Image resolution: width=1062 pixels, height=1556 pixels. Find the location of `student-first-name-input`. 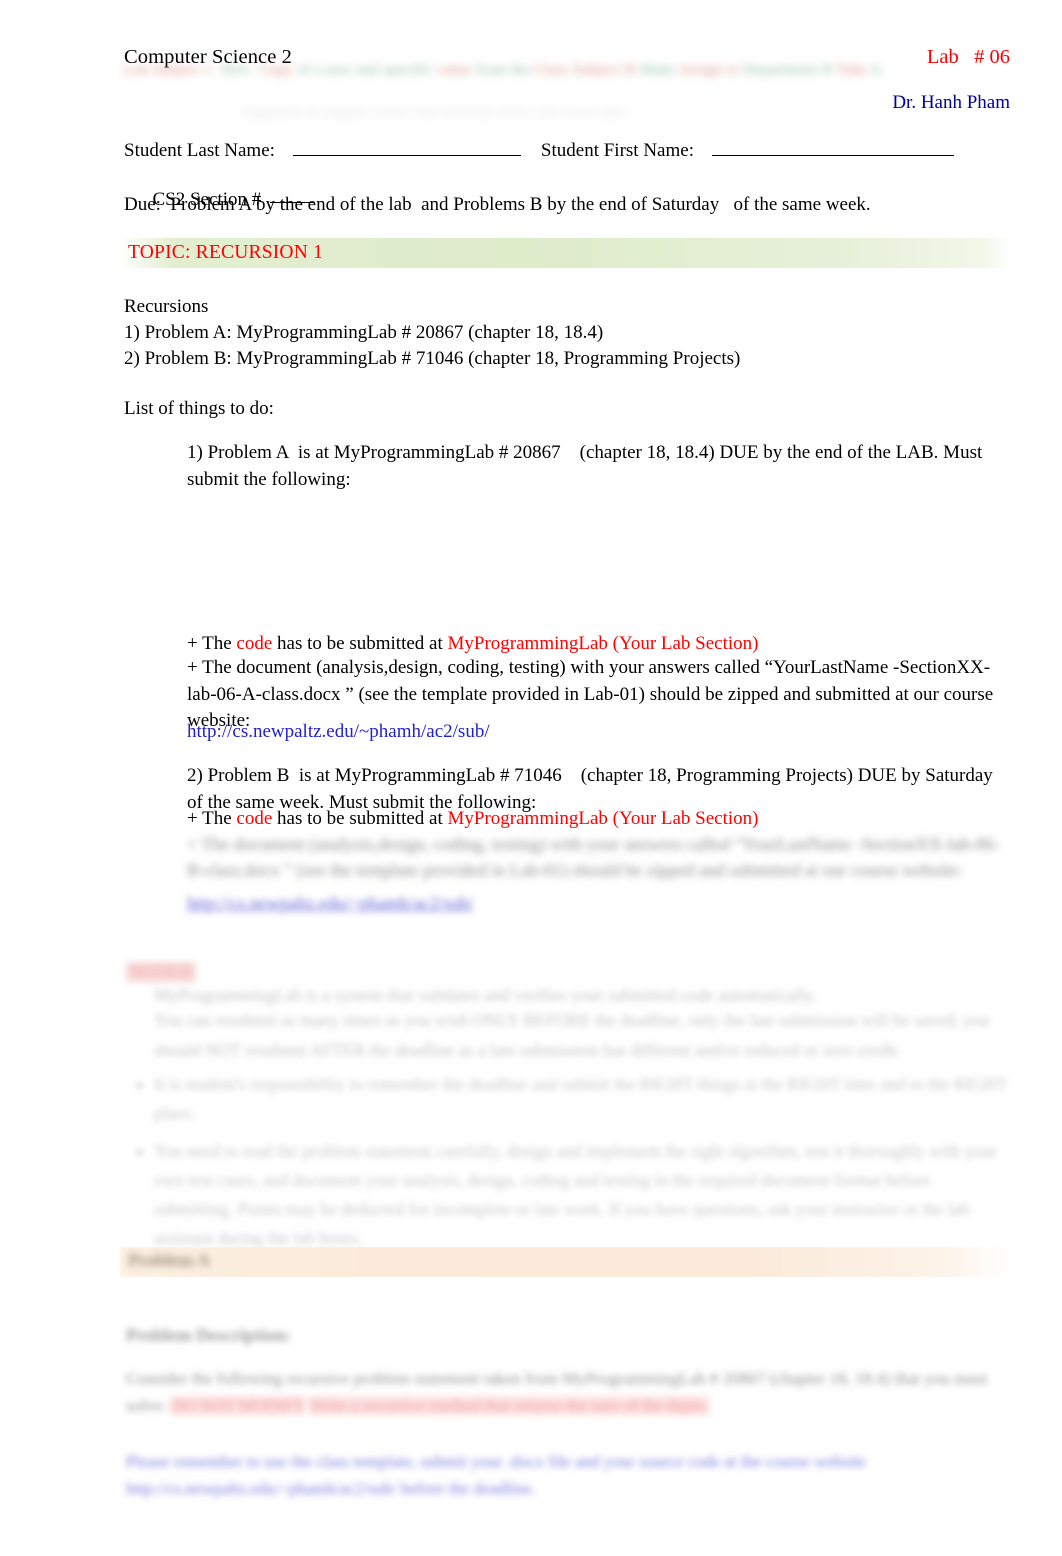

student-first-name-input is located at coordinates (832, 155).